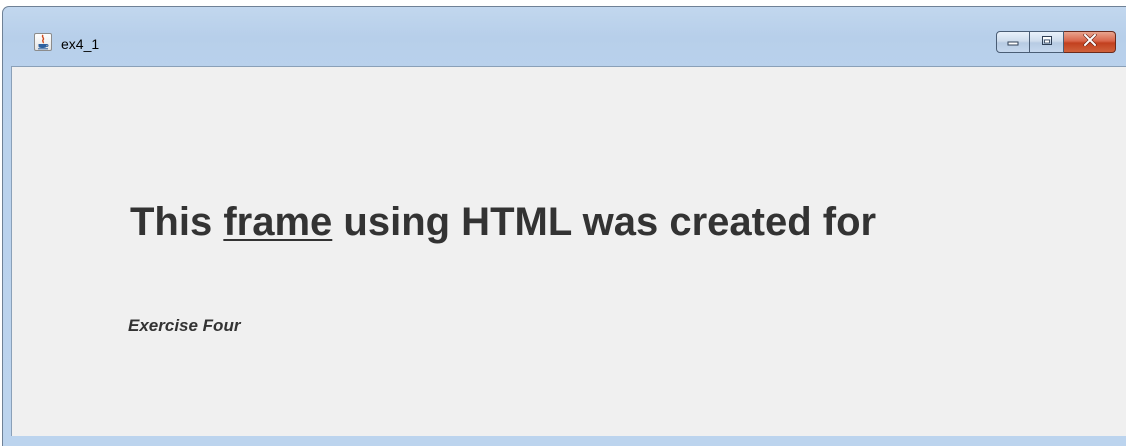  Describe the element at coordinates (177, 222) in the screenshot. I see `headline-text-start: This` at that location.